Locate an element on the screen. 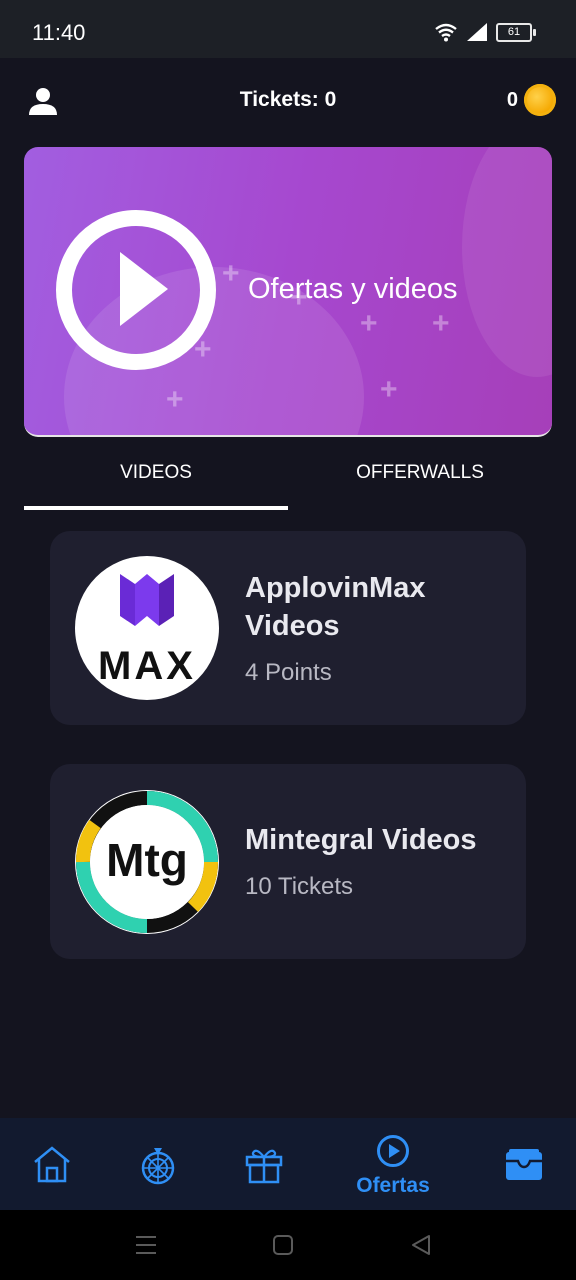 The image size is (576, 1280). tickets-counter: Tickets: 0 is located at coordinates (288, 99).